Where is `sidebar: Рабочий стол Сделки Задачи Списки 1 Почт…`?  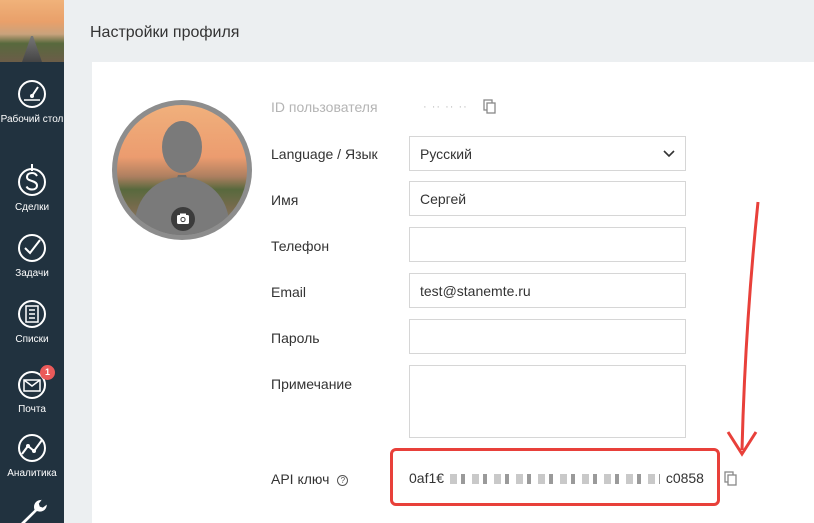 sidebar: Рабочий стол Сделки Задачи Списки 1 Почт… is located at coordinates (32, 261).